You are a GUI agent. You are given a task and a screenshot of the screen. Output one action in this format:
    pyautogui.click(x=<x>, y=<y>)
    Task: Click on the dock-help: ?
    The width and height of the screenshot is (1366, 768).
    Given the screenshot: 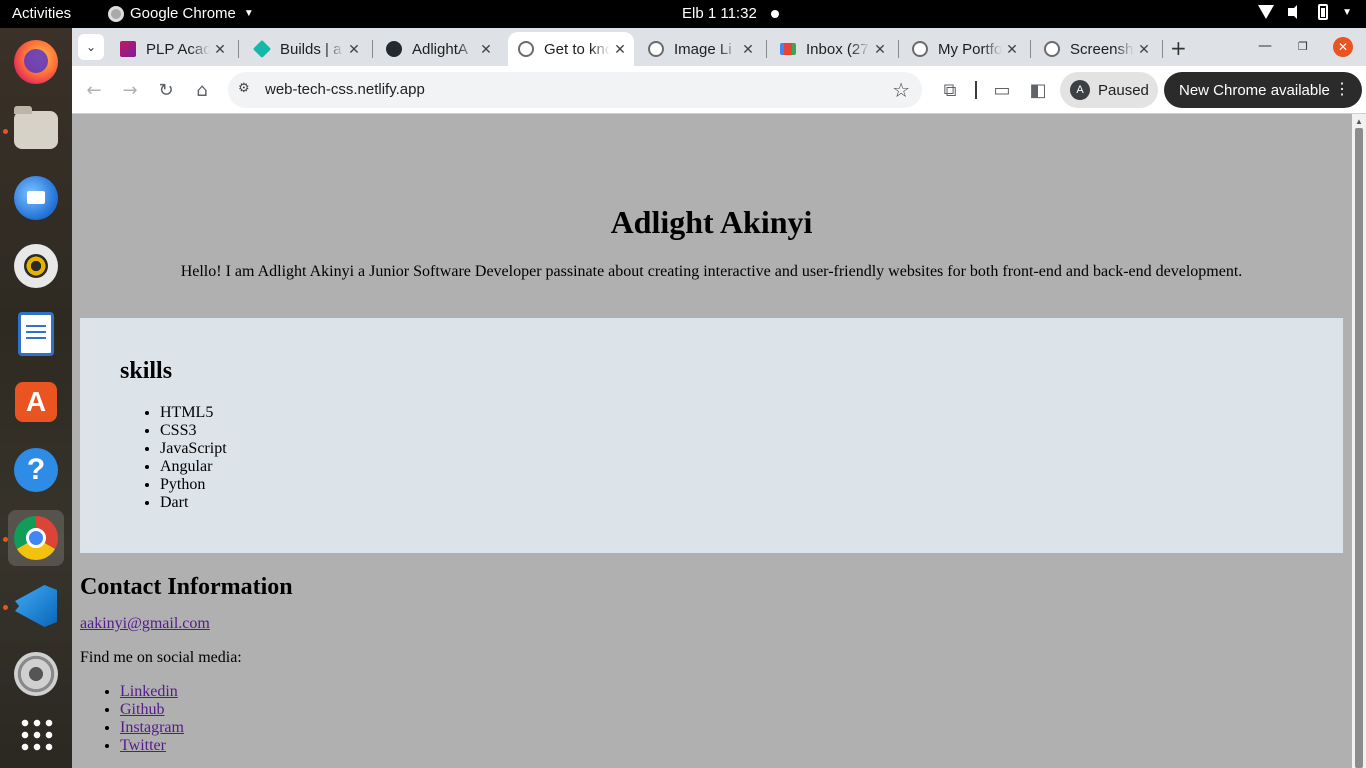 What is the action you would take?
    pyautogui.click(x=36, y=470)
    